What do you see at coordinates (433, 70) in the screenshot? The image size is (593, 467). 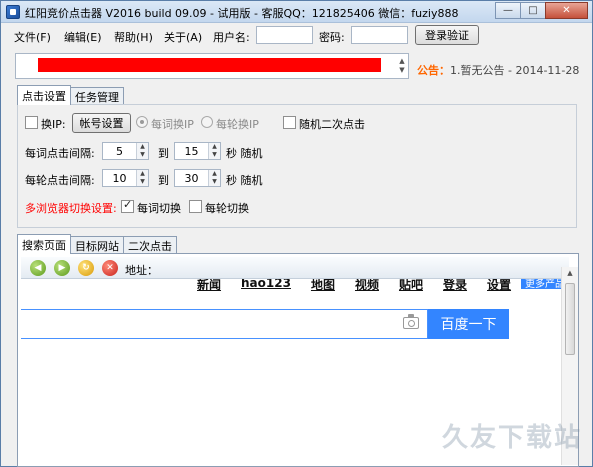 I see `notice-header: 公告：` at bounding box center [433, 70].